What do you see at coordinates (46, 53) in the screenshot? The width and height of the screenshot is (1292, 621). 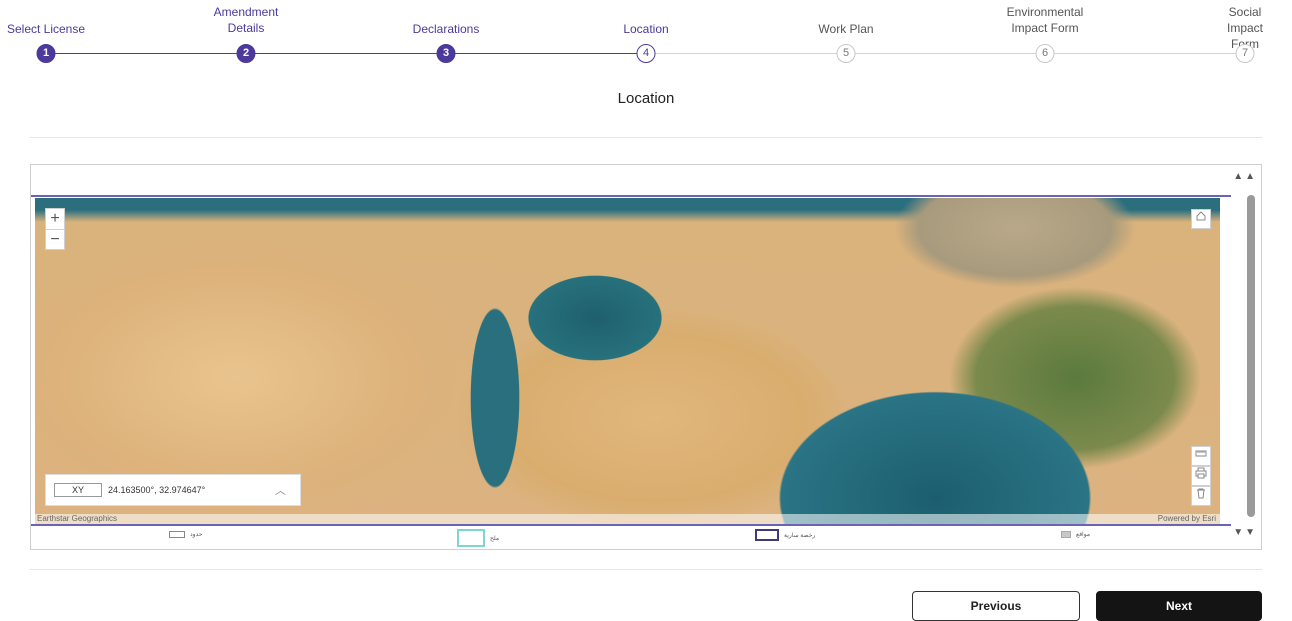 I see `step-circle-1: 1` at bounding box center [46, 53].